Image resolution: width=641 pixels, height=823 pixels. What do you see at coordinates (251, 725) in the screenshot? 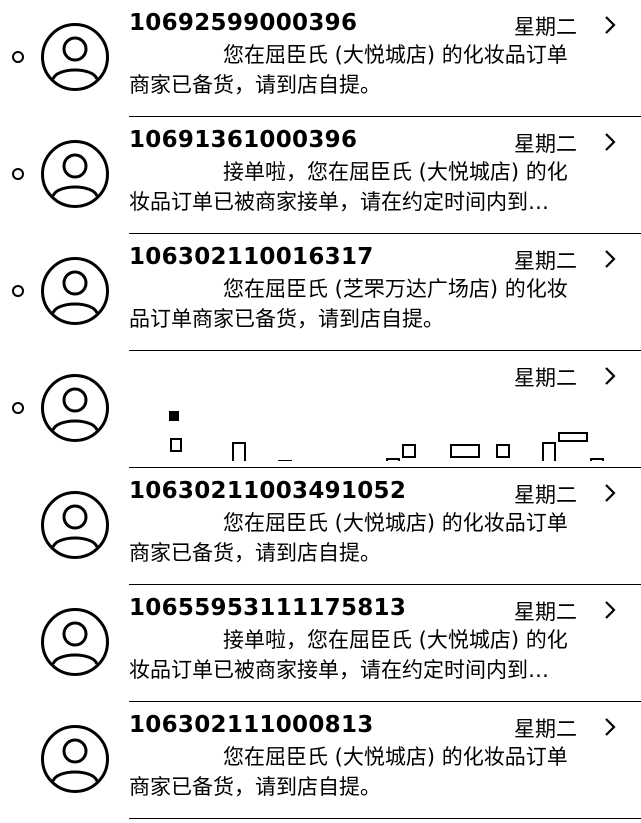
I see `sender-number: 106302111000813` at bounding box center [251, 725].